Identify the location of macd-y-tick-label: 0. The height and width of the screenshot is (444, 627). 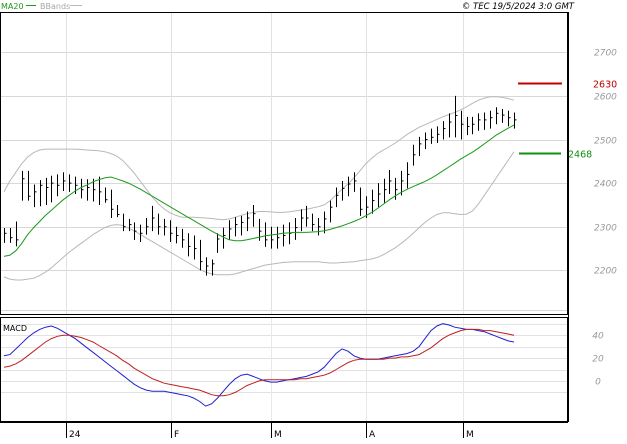
(598, 383).